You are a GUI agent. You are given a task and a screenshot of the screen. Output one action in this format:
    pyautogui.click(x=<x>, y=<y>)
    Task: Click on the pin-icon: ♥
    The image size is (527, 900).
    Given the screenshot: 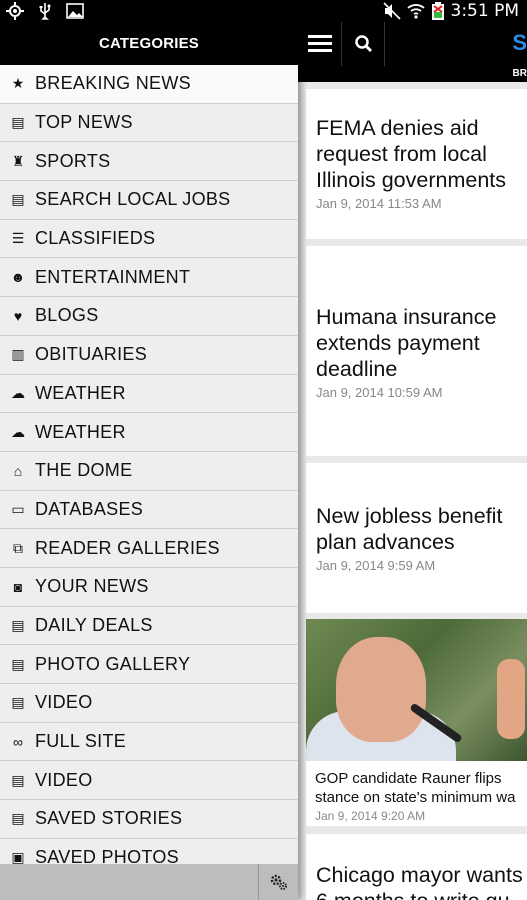 What is the action you would take?
    pyautogui.click(x=18, y=315)
    